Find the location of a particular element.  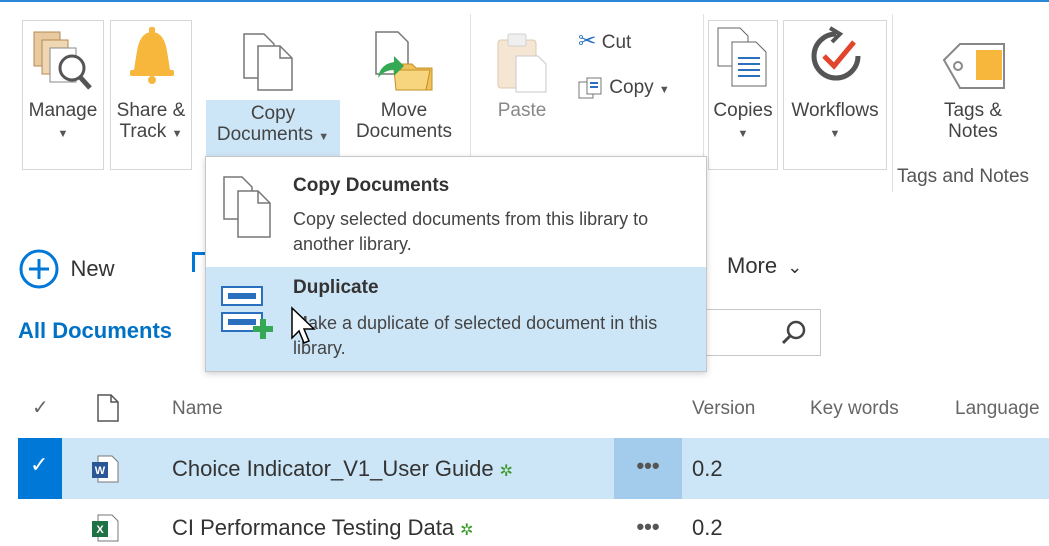

paste-label: Paste is located at coordinates (522, 110).